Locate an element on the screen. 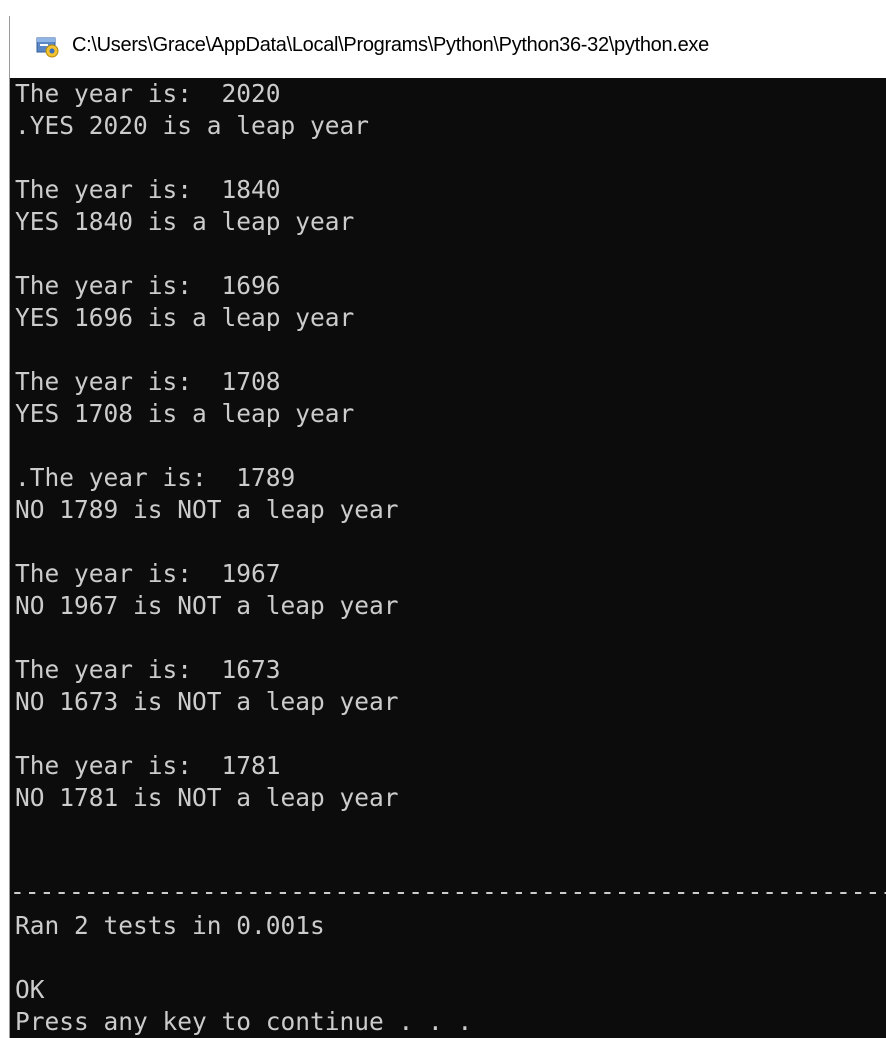 This screenshot has height=1038, width=886. console-line: The year is: 1781 is located at coordinates (148, 765).